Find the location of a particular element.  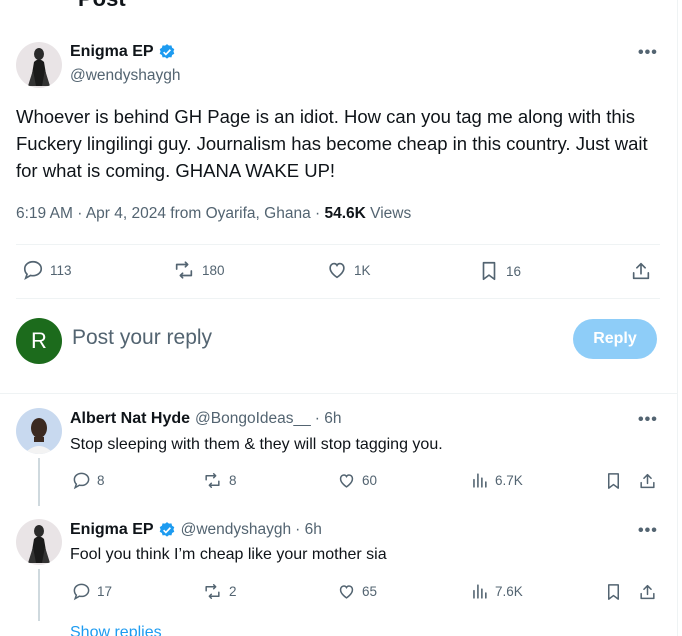

like-action: 1K is located at coordinates (348, 270).